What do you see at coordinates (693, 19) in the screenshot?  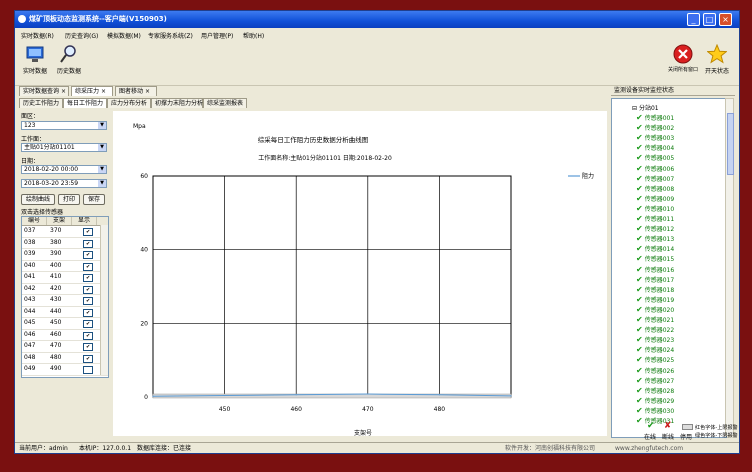 I see `minimize-button: _` at bounding box center [693, 19].